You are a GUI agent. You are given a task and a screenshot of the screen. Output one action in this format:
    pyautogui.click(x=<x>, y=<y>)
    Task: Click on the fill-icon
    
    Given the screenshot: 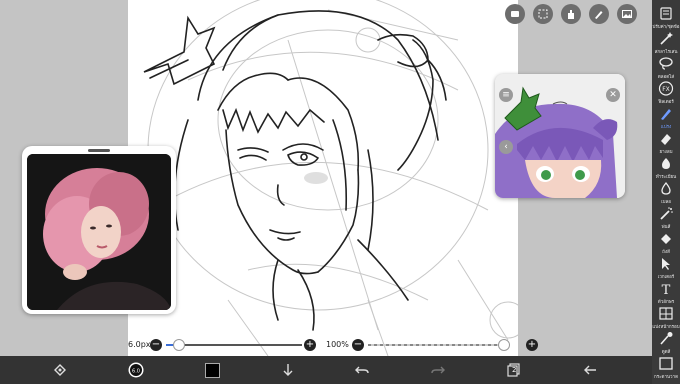 What is the action you would take?
    pyautogui.click(x=666, y=239)
    